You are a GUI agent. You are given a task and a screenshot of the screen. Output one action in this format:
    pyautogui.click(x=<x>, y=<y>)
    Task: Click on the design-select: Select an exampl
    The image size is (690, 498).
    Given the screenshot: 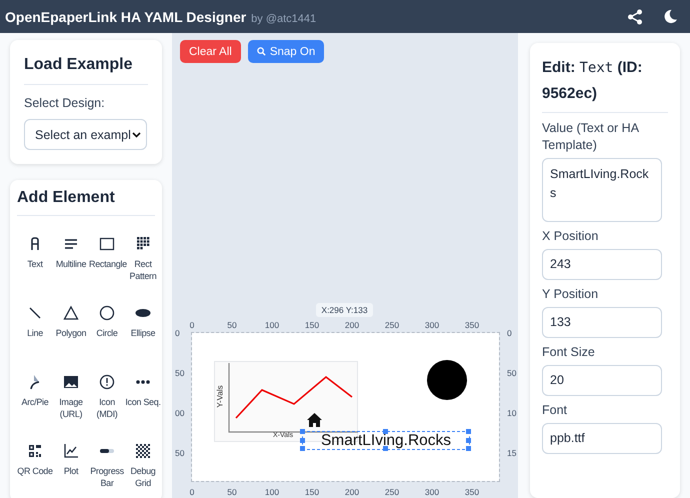 What is the action you would take?
    pyautogui.click(x=85, y=134)
    